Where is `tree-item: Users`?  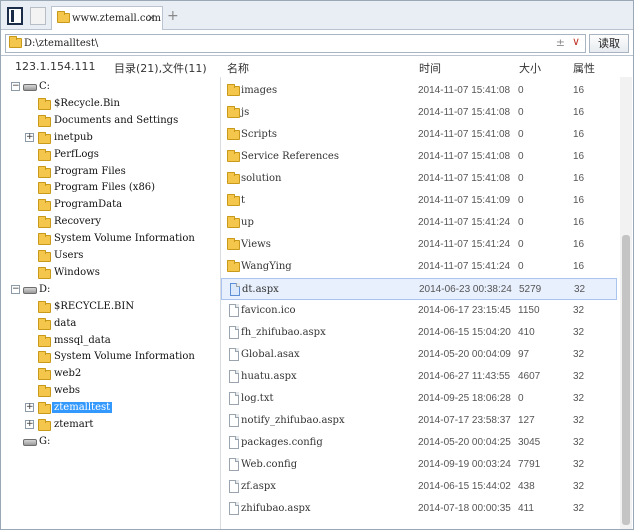
tree-item: Users is located at coordinates (110, 256).